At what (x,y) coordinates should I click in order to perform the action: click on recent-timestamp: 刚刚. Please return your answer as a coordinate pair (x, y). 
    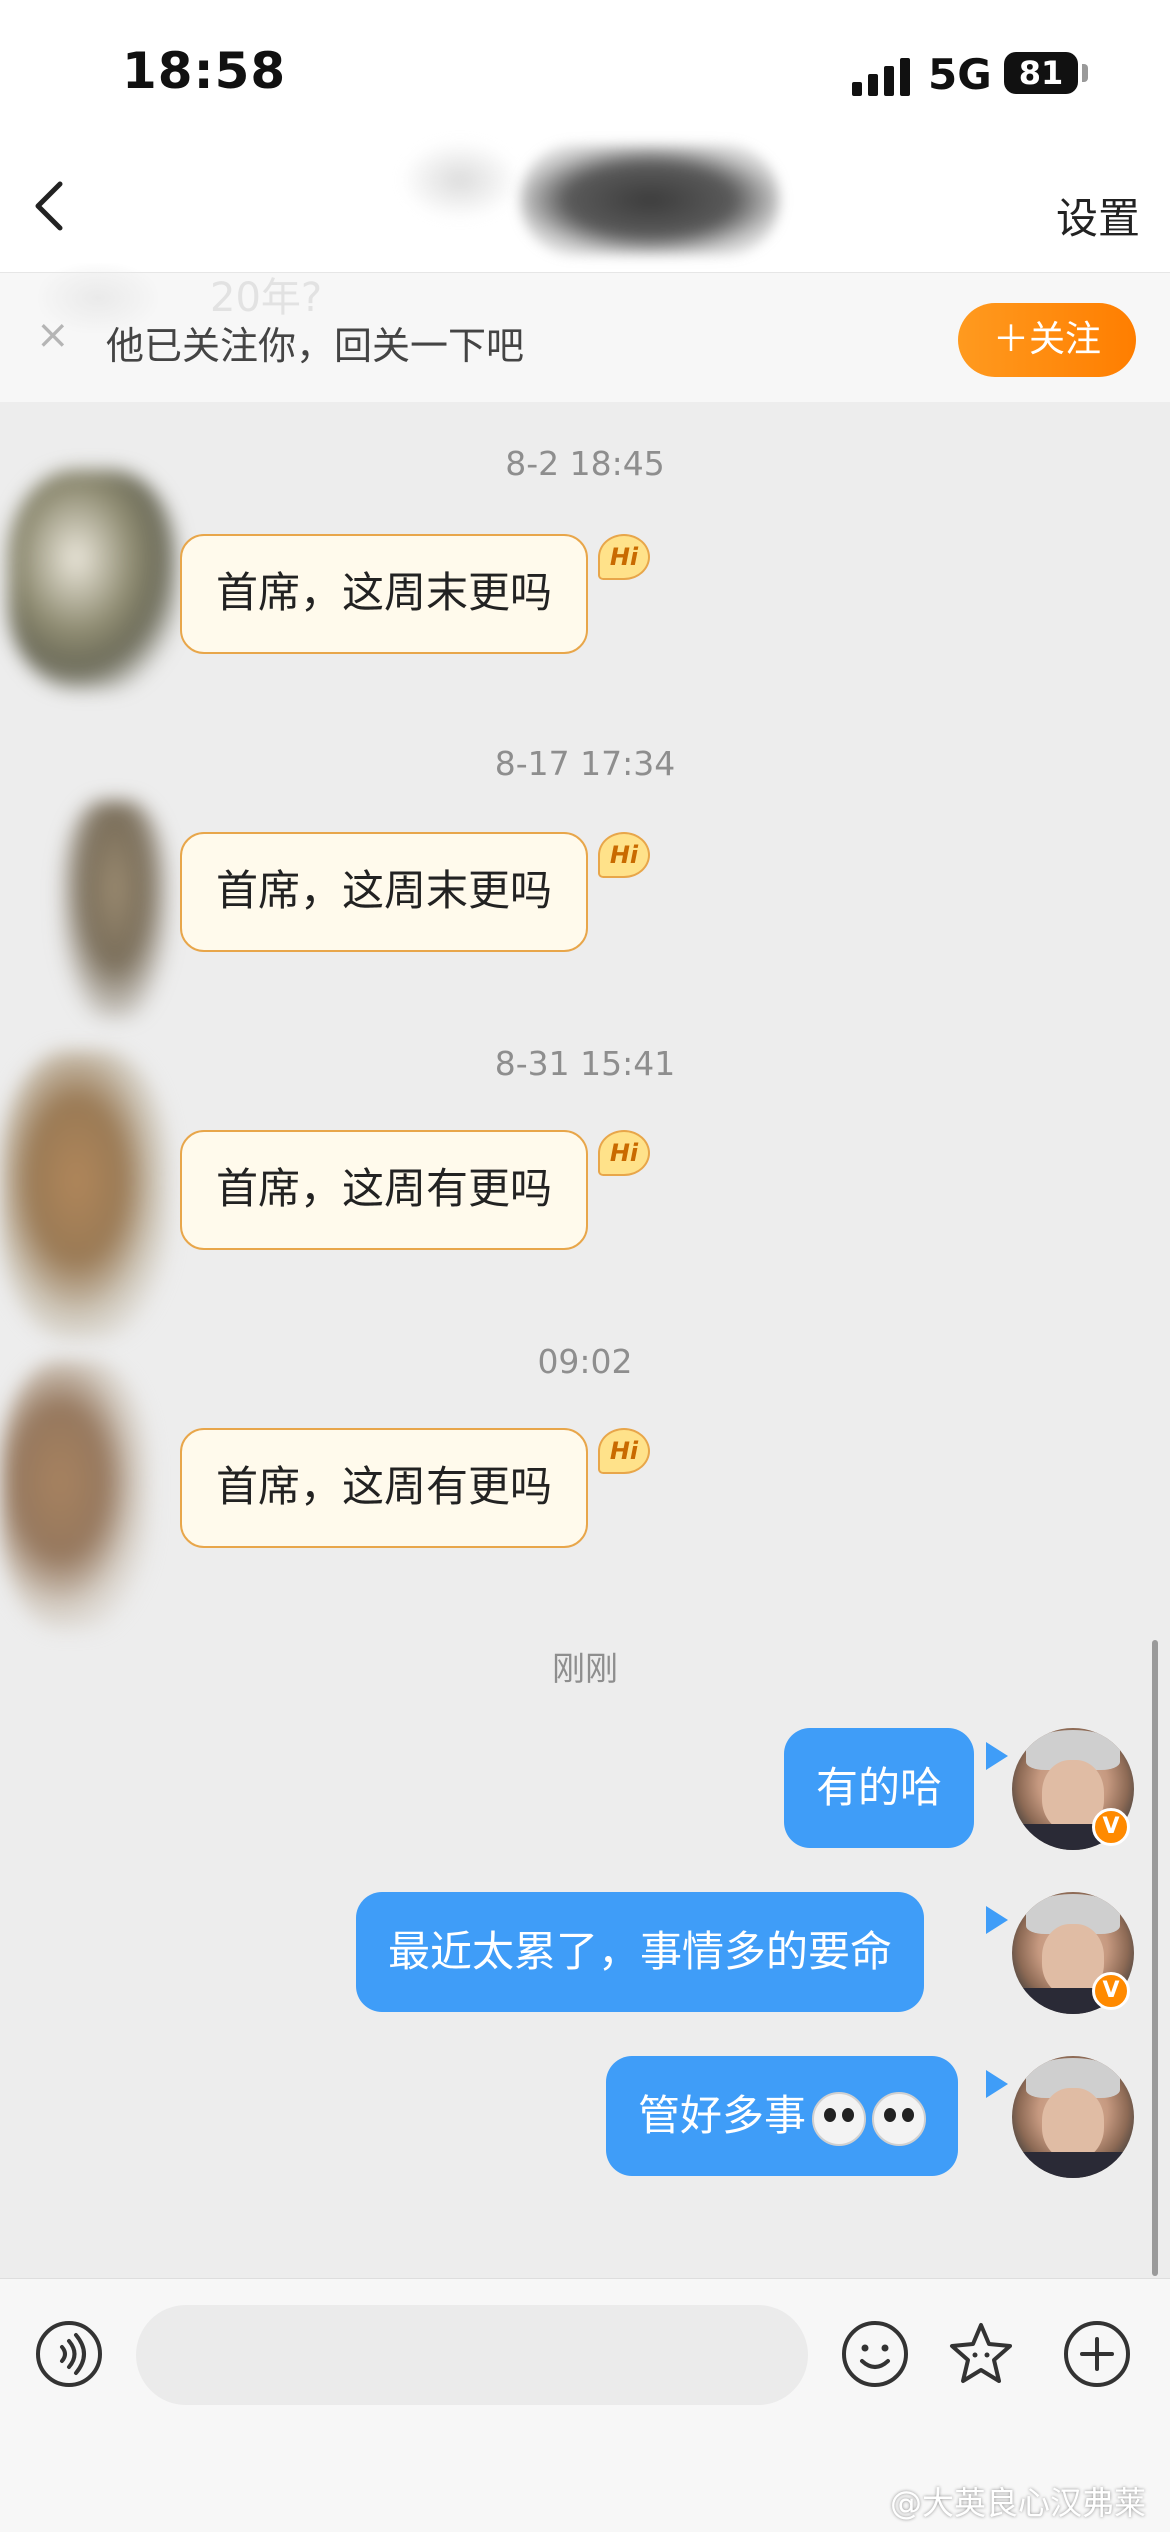
    Looking at the image, I should click on (585, 1668).